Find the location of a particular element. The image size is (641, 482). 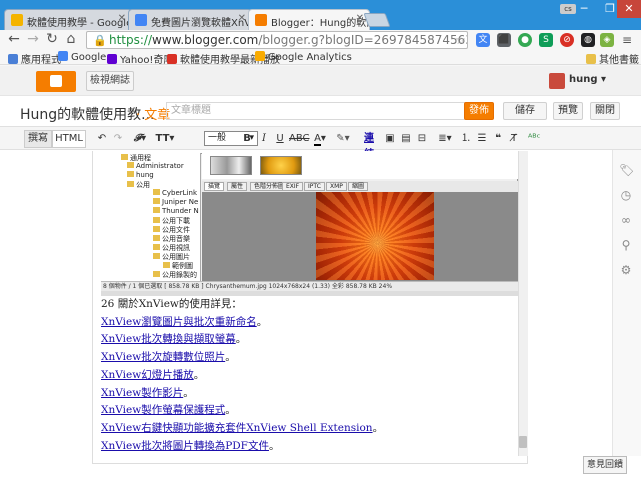

content-link: XnView製作螢幕保護程式 is located at coordinates (163, 410).